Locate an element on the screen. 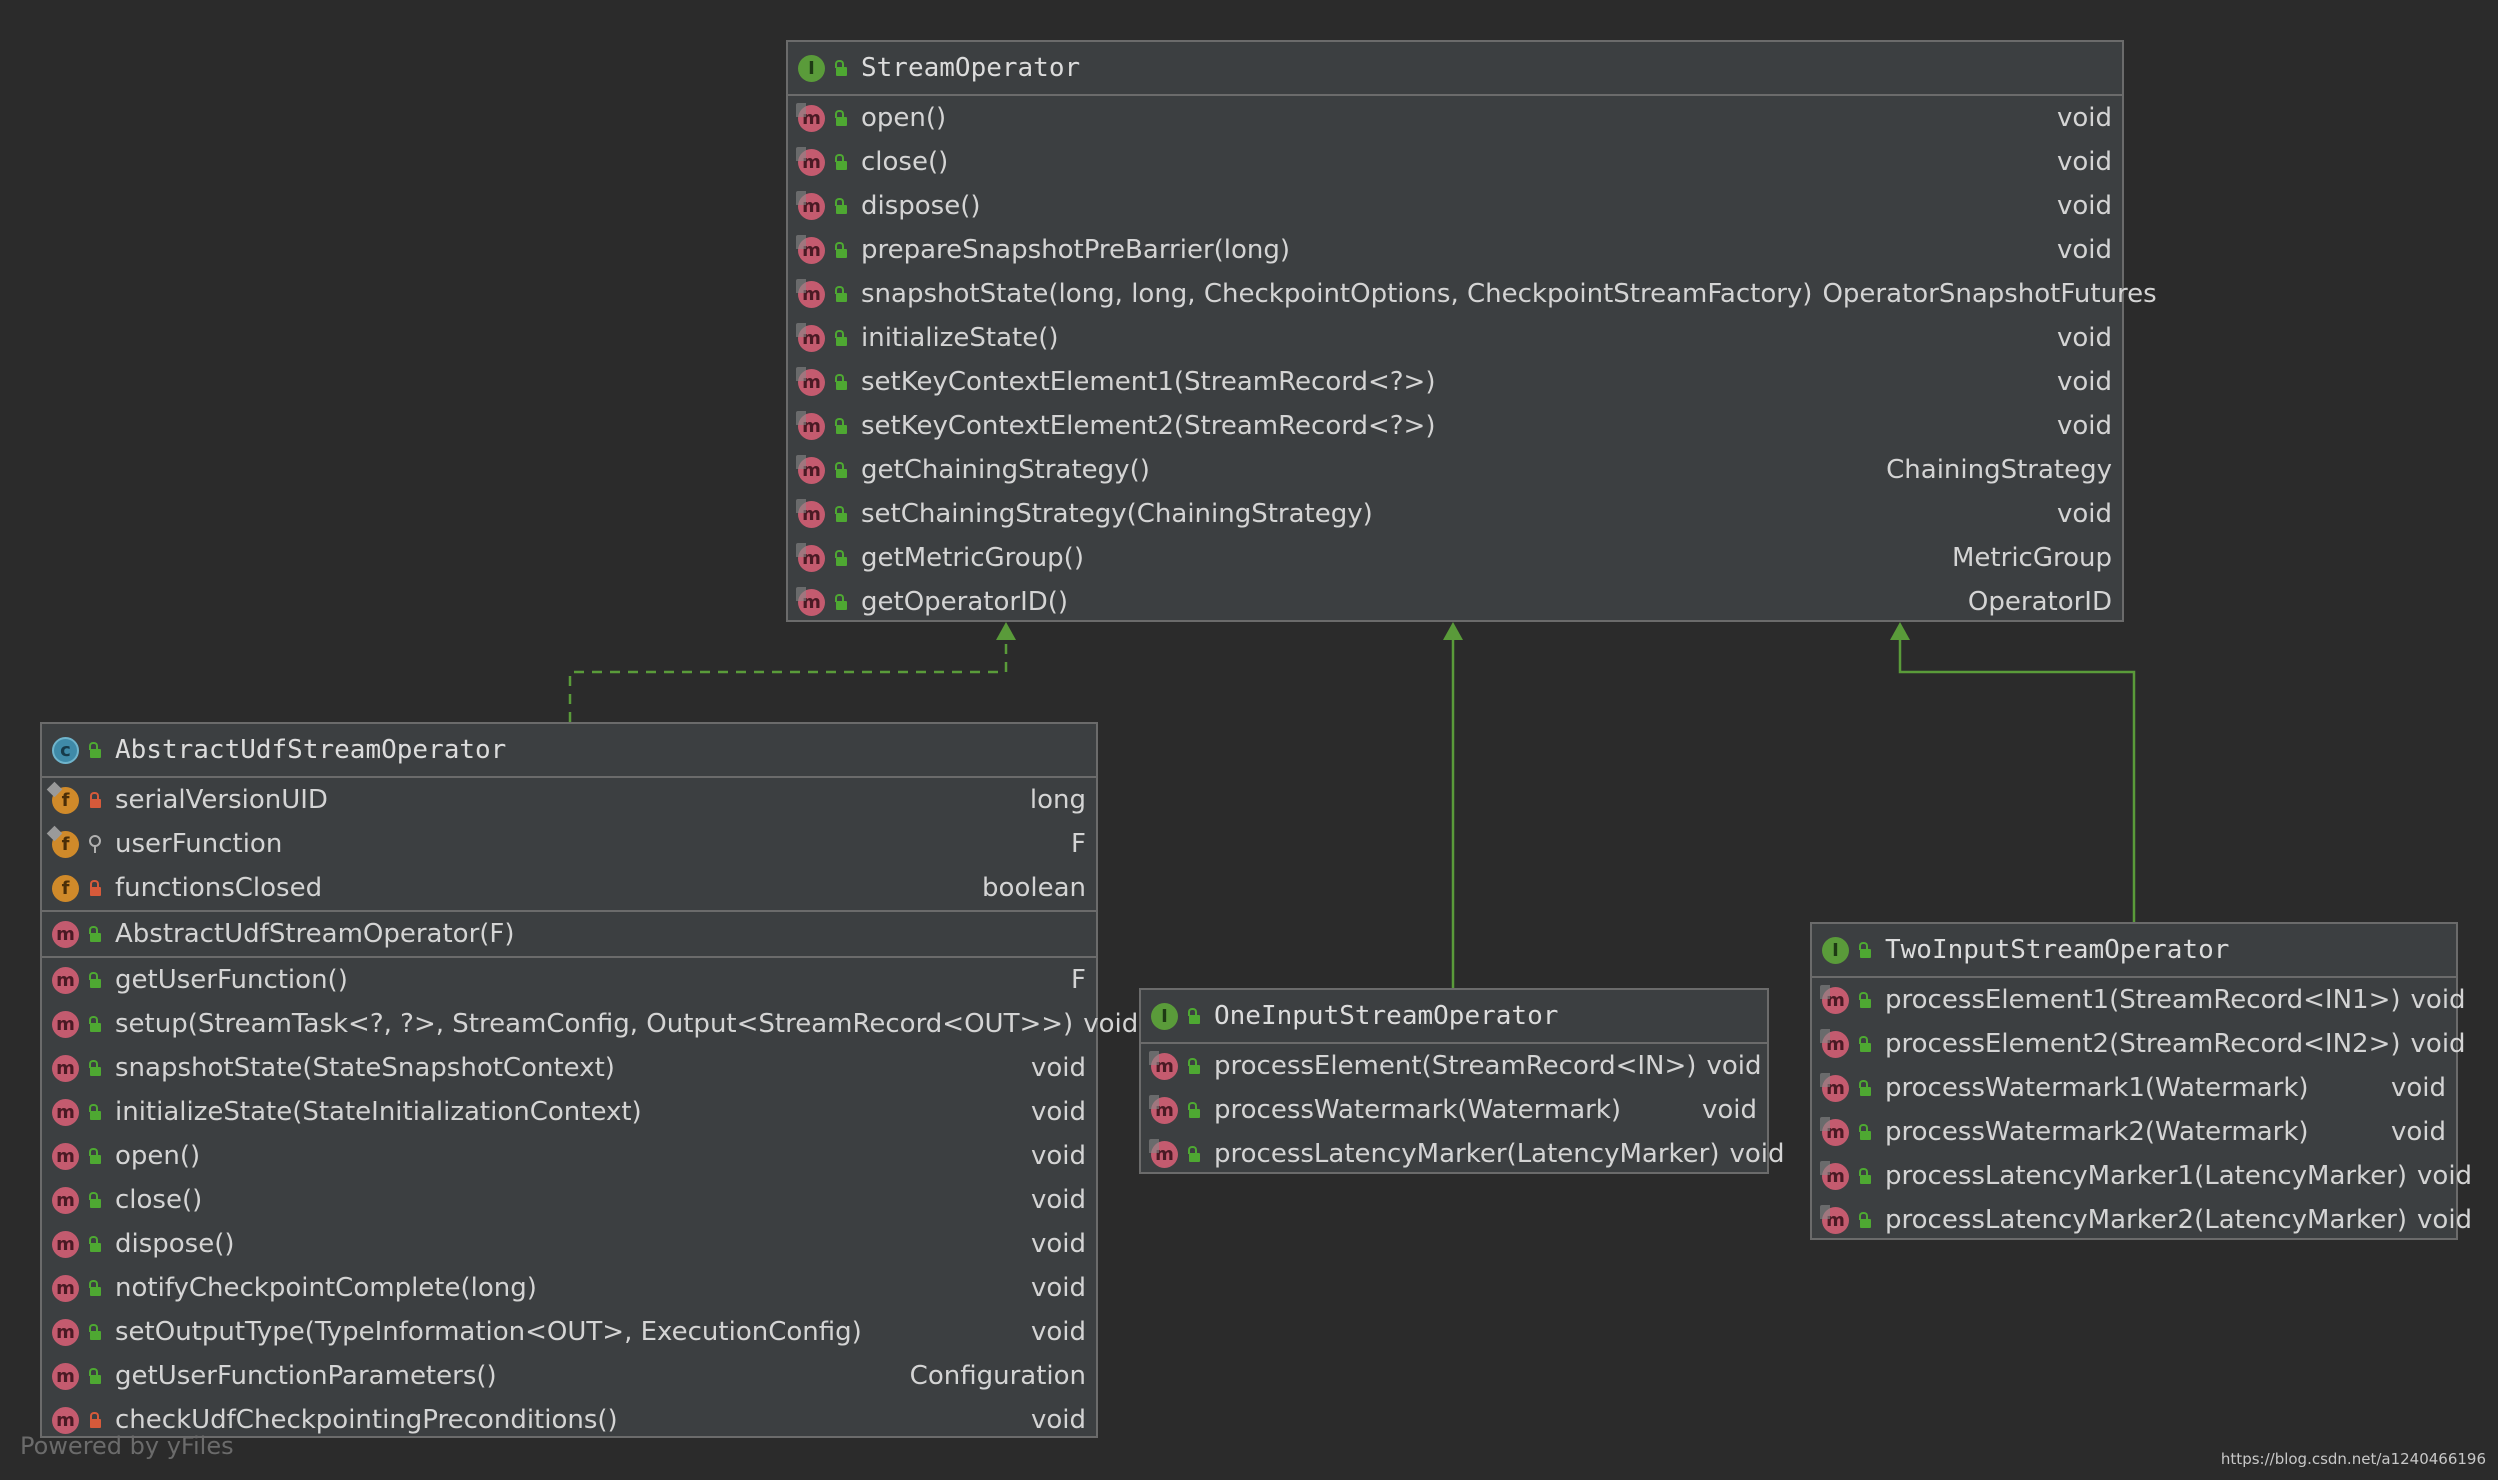 The image size is (2498, 1480). watermark-url: https://blog.csdn.net/a1240466196 is located at coordinates (2353, 1459).